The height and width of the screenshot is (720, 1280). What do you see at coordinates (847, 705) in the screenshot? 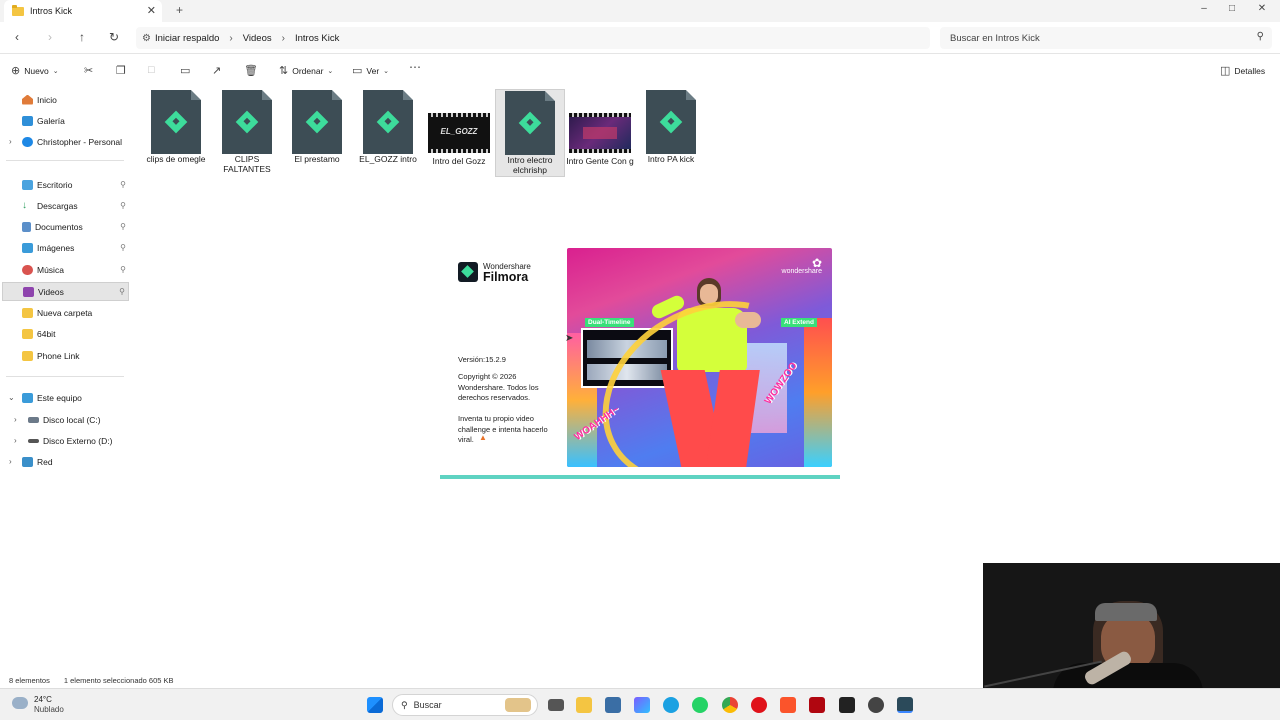
I see `epic-games-icon` at bounding box center [847, 705].